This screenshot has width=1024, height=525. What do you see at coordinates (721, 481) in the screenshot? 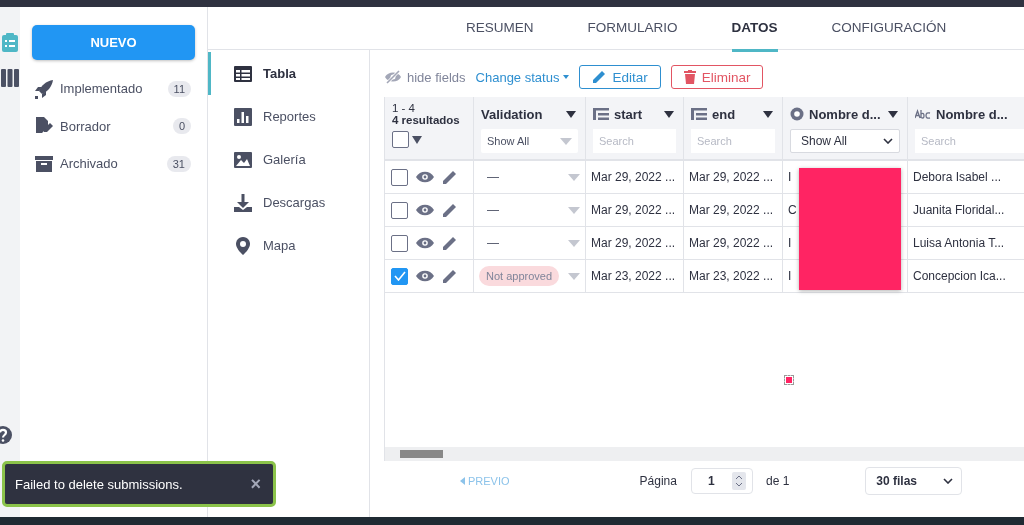
I see `page-field: 1` at bounding box center [721, 481].